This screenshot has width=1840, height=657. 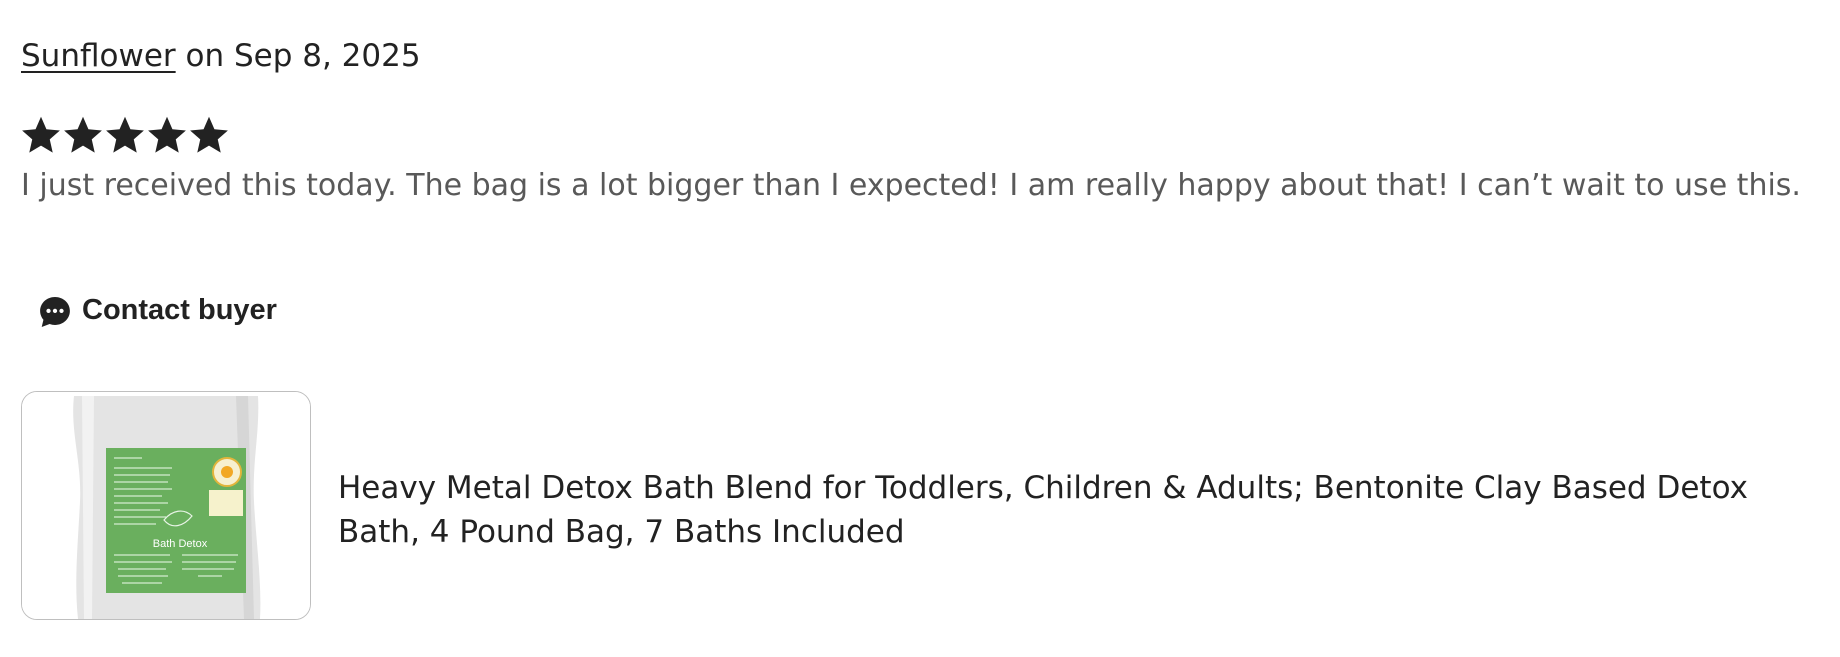 I want to click on contact-buyer-button: Contact buyer, so click(x=156, y=310).